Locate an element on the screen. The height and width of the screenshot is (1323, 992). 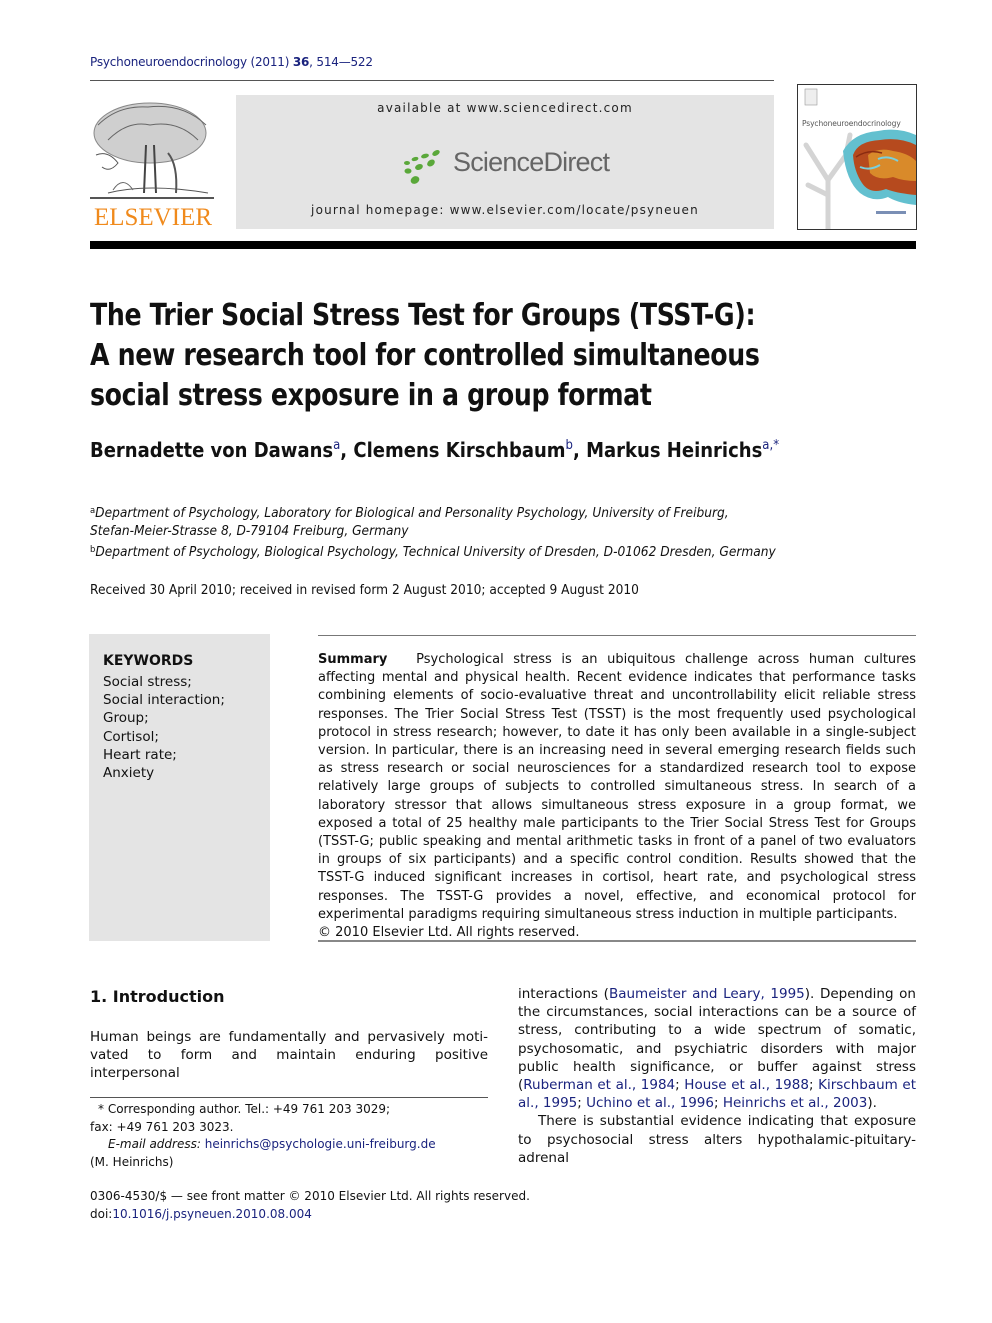
footnote-fax: fax: +49 761 203 3023. is located at coordinates (162, 1126).